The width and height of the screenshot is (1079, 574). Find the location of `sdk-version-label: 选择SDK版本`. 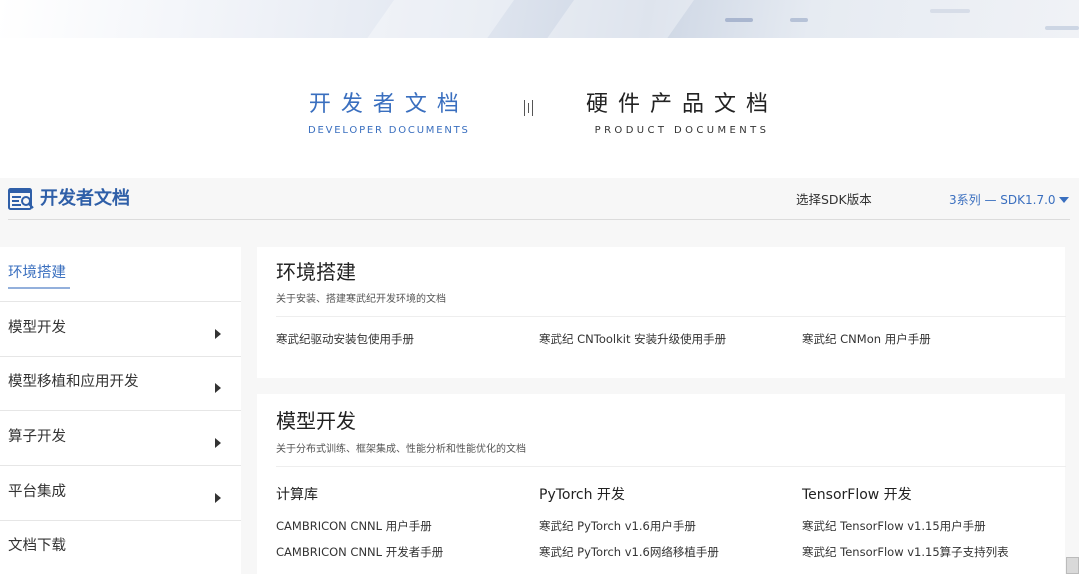

sdk-version-label: 选择SDK版本 is located at coordinates (834, 199).